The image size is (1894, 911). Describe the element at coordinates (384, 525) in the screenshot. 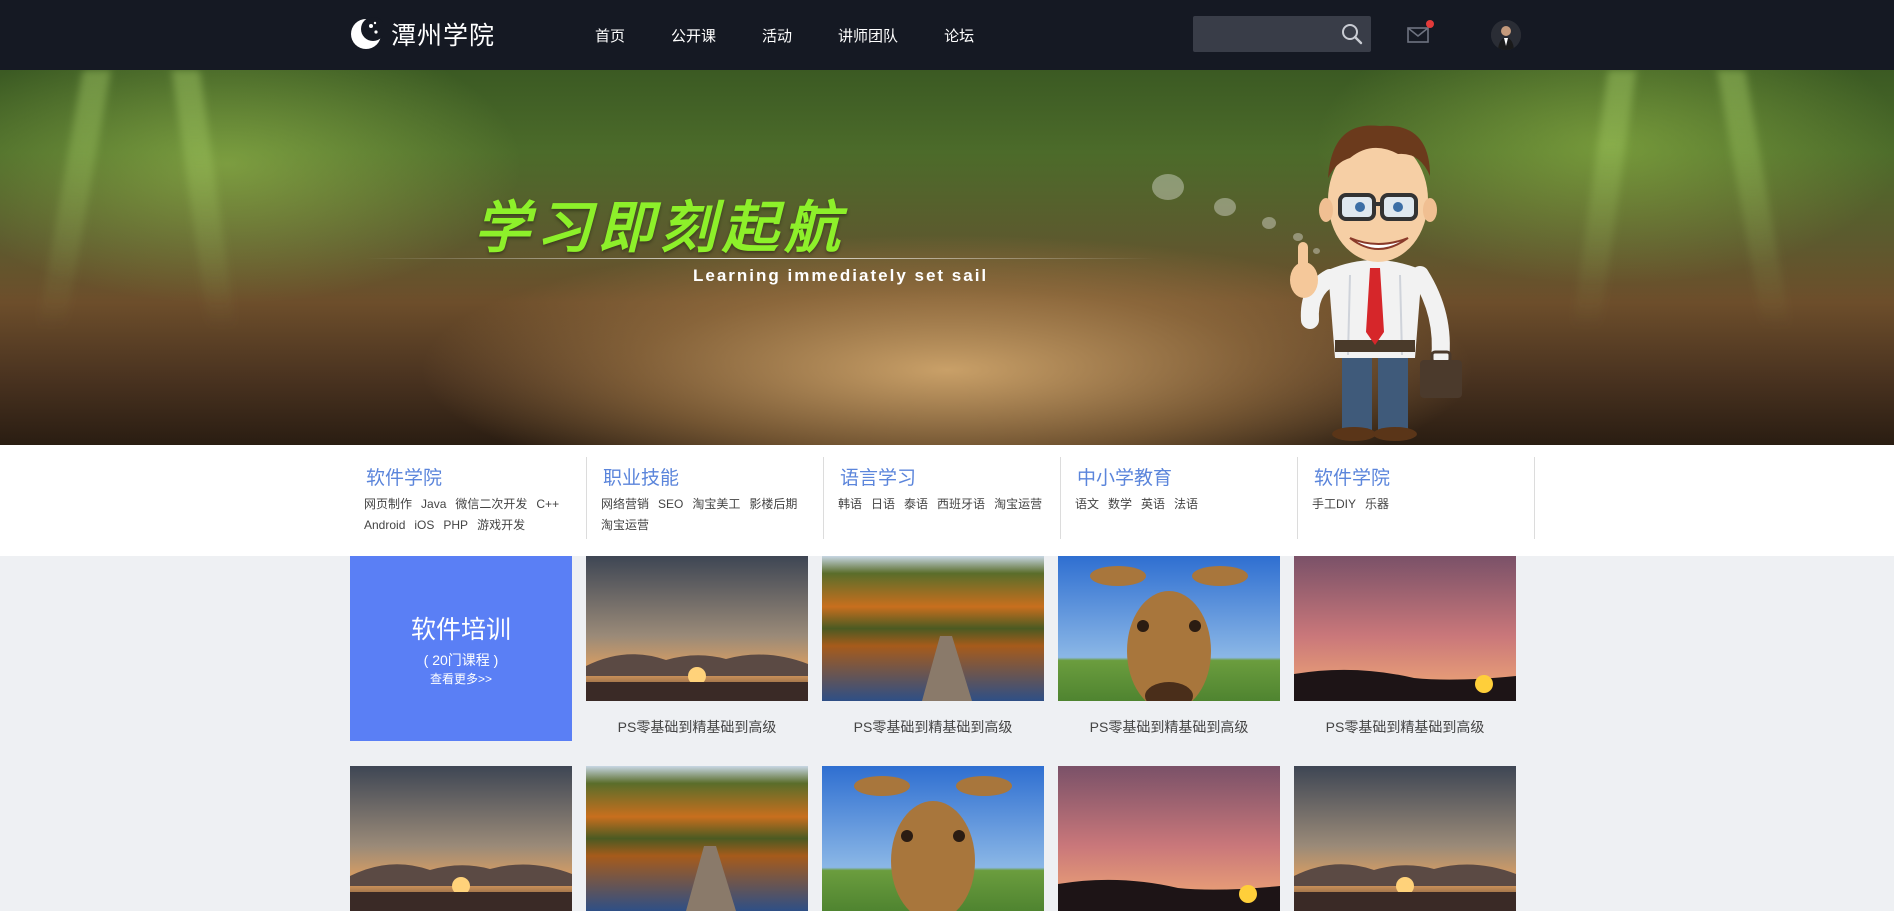

I see `category-link: Android` at that location.